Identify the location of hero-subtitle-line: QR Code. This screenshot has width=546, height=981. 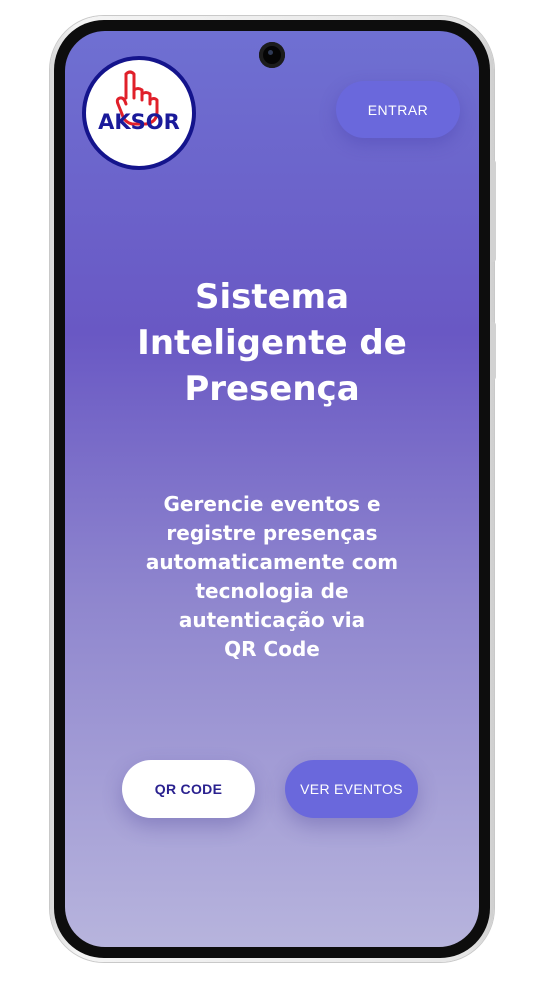
(272, 649).